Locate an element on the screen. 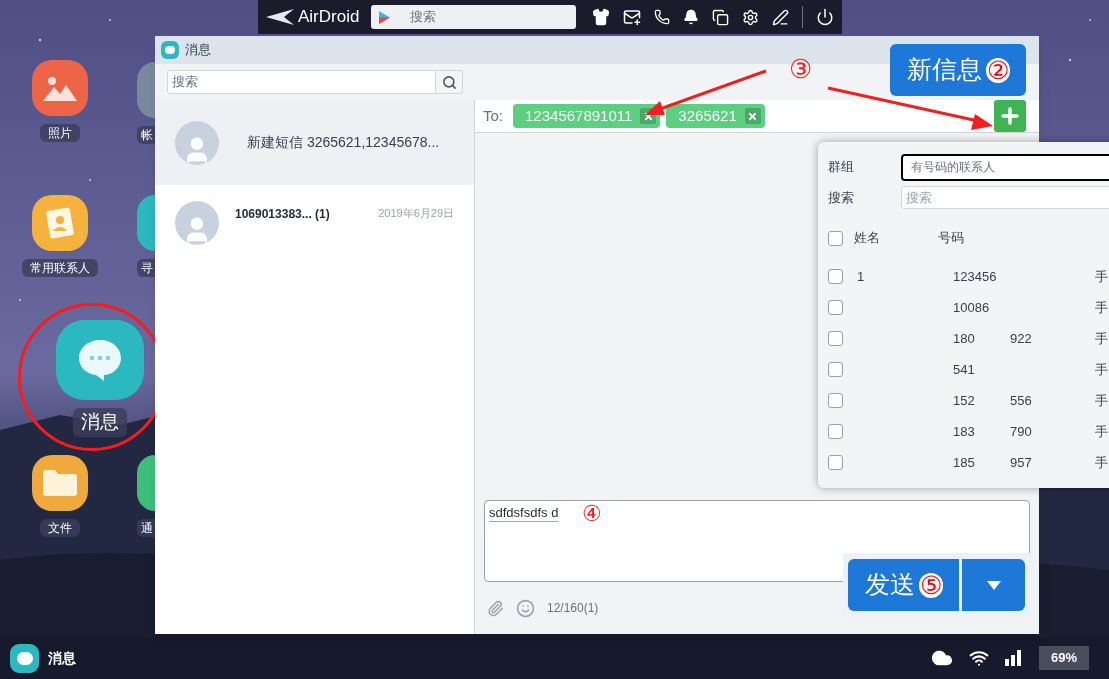 This screenshot has height=679, width=1109. contact-row: 180 922 手 is located at coordinates (968, 338).